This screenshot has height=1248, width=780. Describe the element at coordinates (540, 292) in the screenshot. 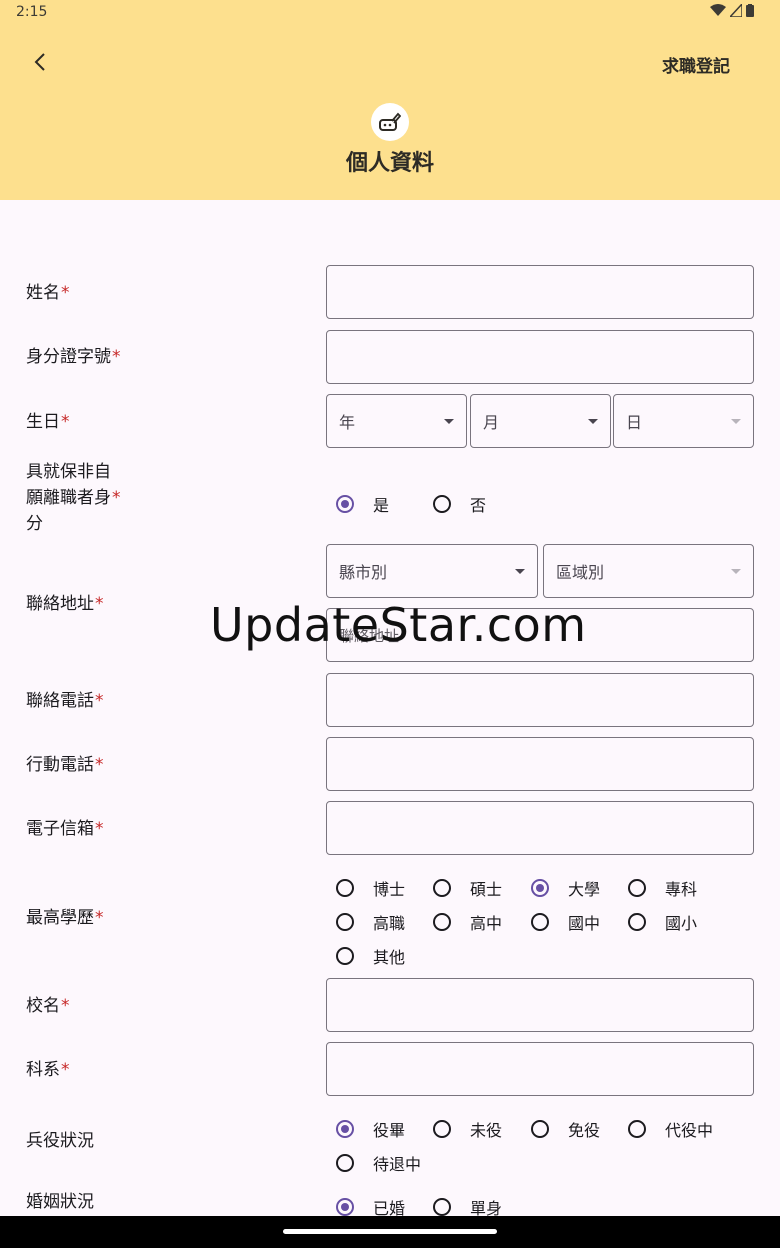

I see `name-input` at that location.